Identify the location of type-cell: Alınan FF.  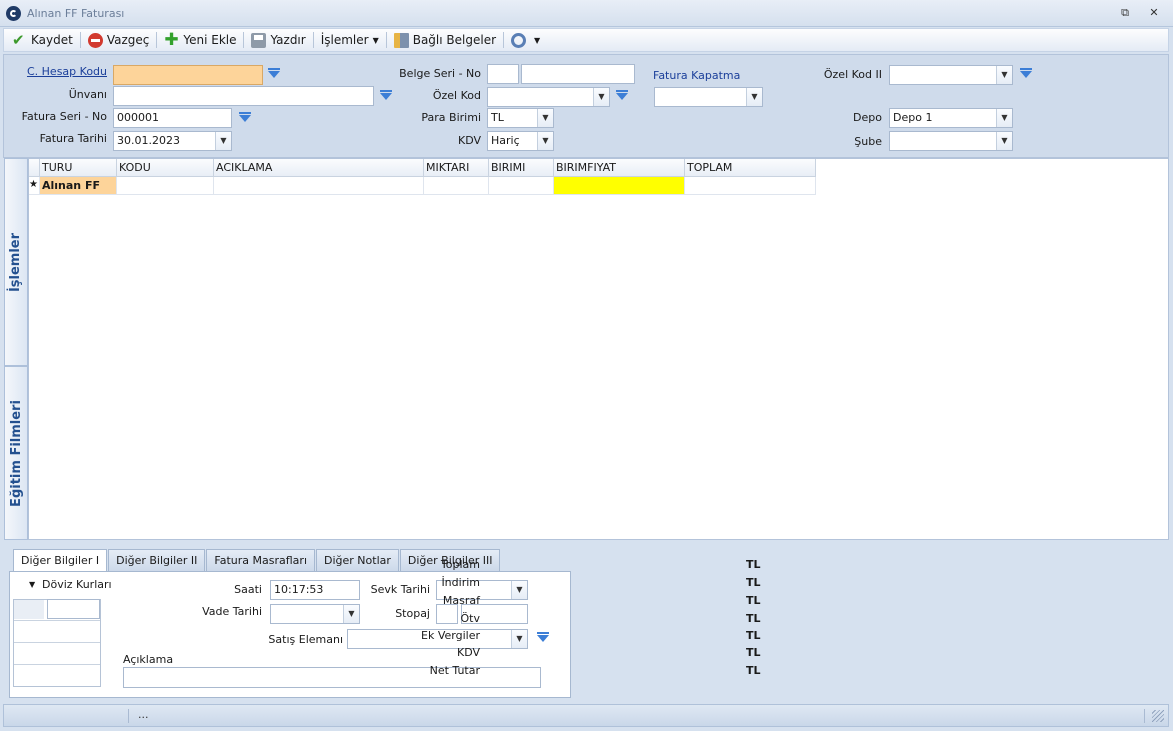
(78, 185).